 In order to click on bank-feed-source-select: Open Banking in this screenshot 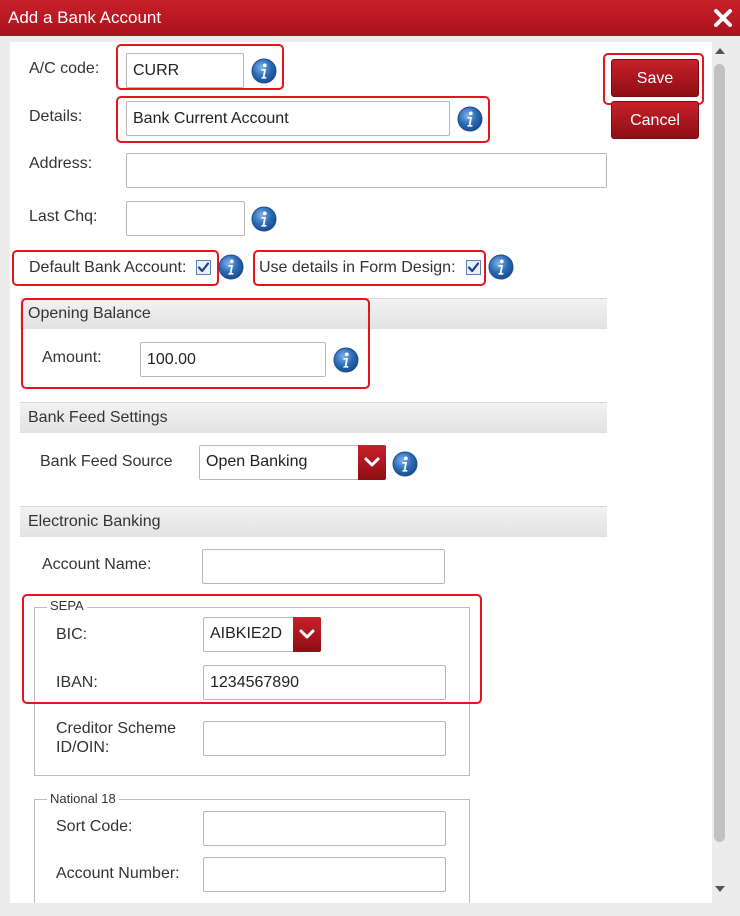, I will do `click(292, 462)`.